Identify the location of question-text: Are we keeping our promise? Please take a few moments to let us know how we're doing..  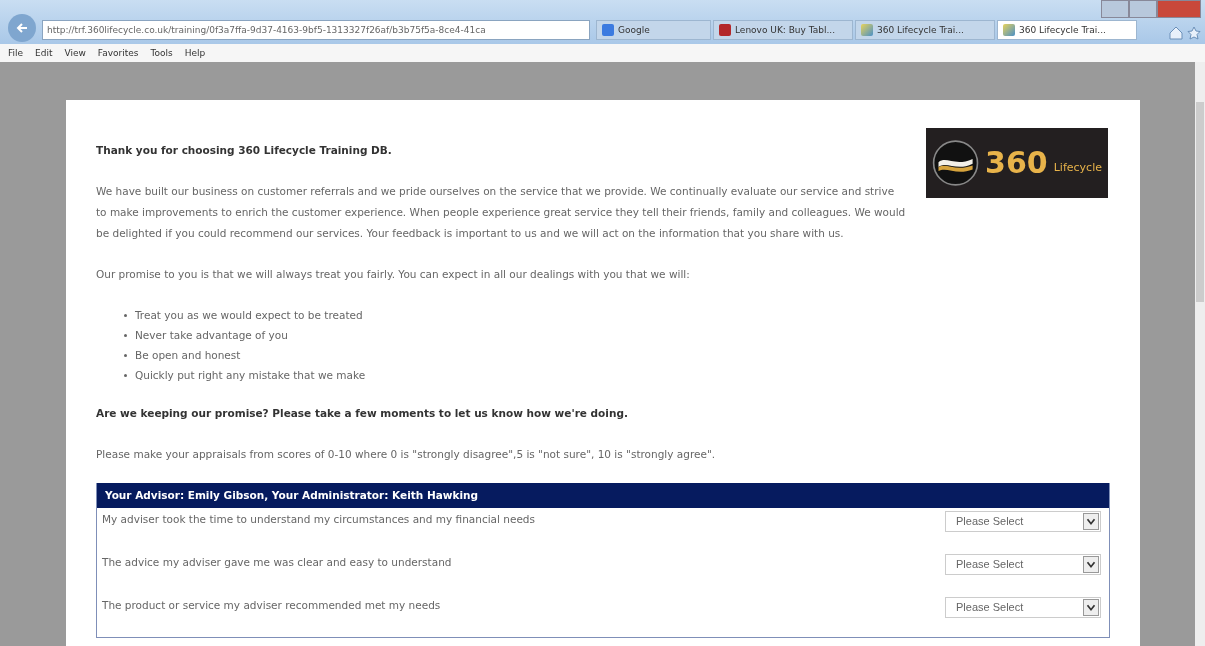
(362, 413).